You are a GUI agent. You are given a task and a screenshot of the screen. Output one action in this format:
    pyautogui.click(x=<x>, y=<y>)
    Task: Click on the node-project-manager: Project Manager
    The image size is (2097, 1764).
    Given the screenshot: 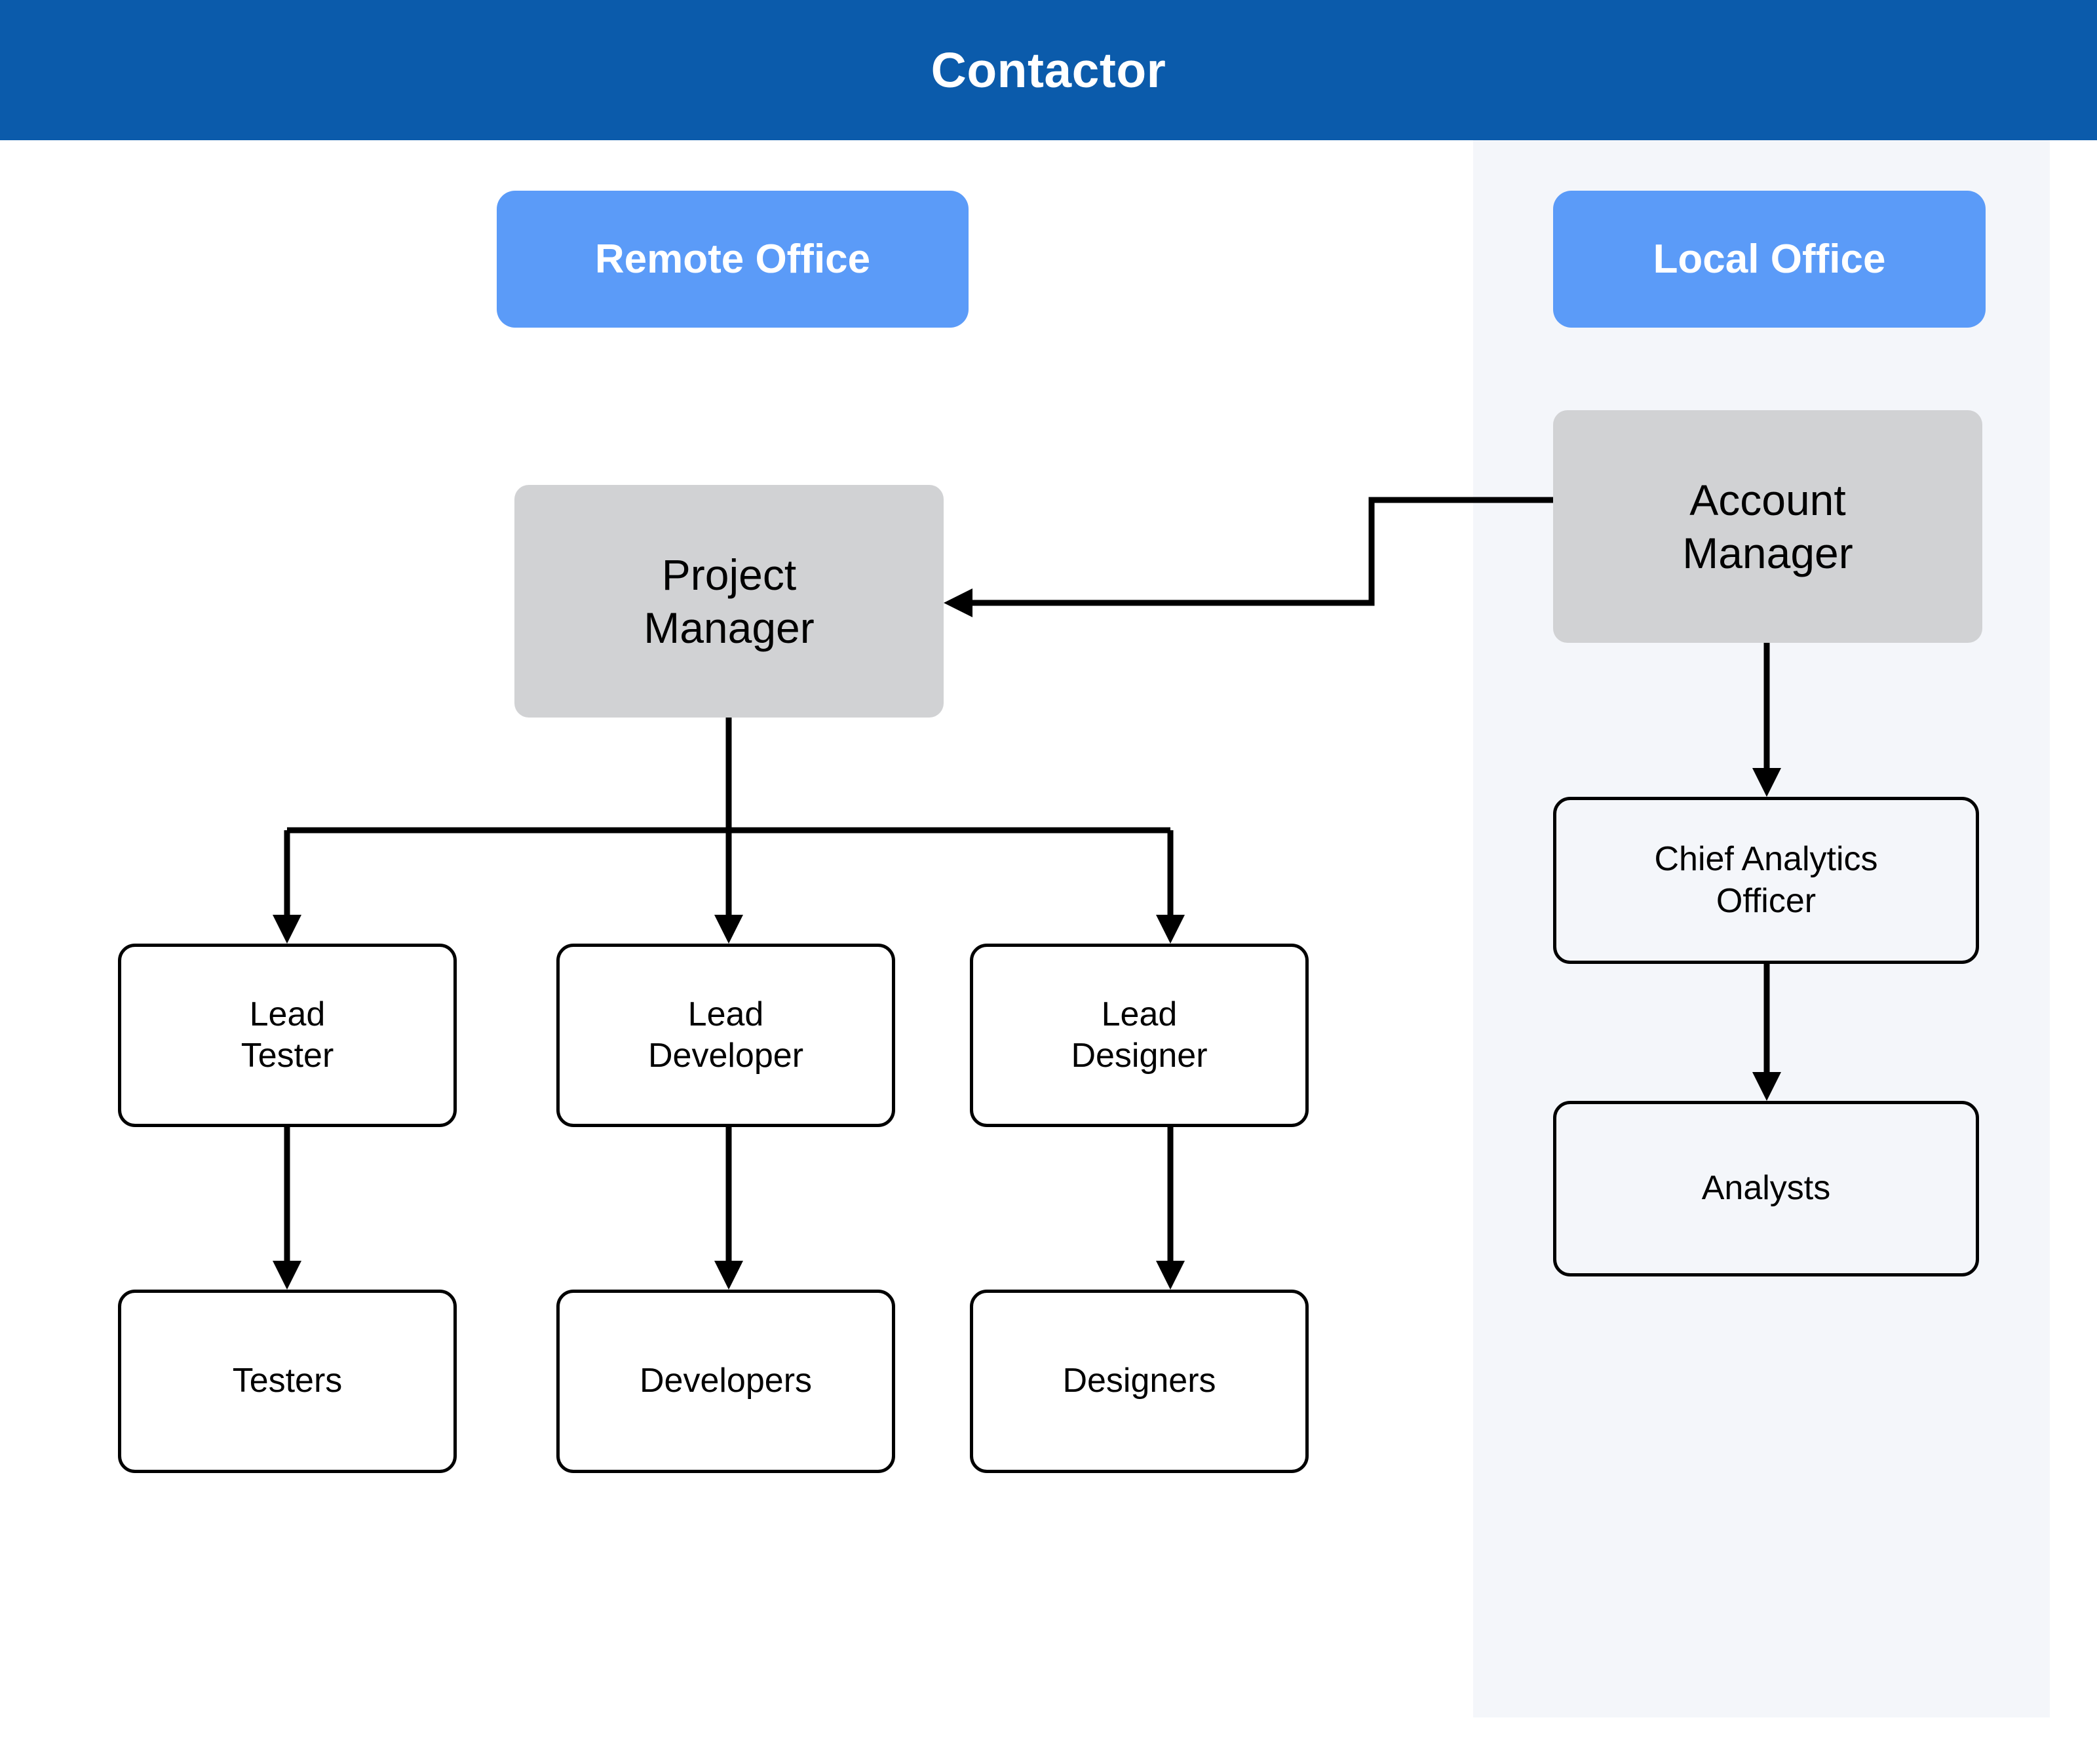 What is the action you would take?
    pyautogui.click(x=729, y=601)
    